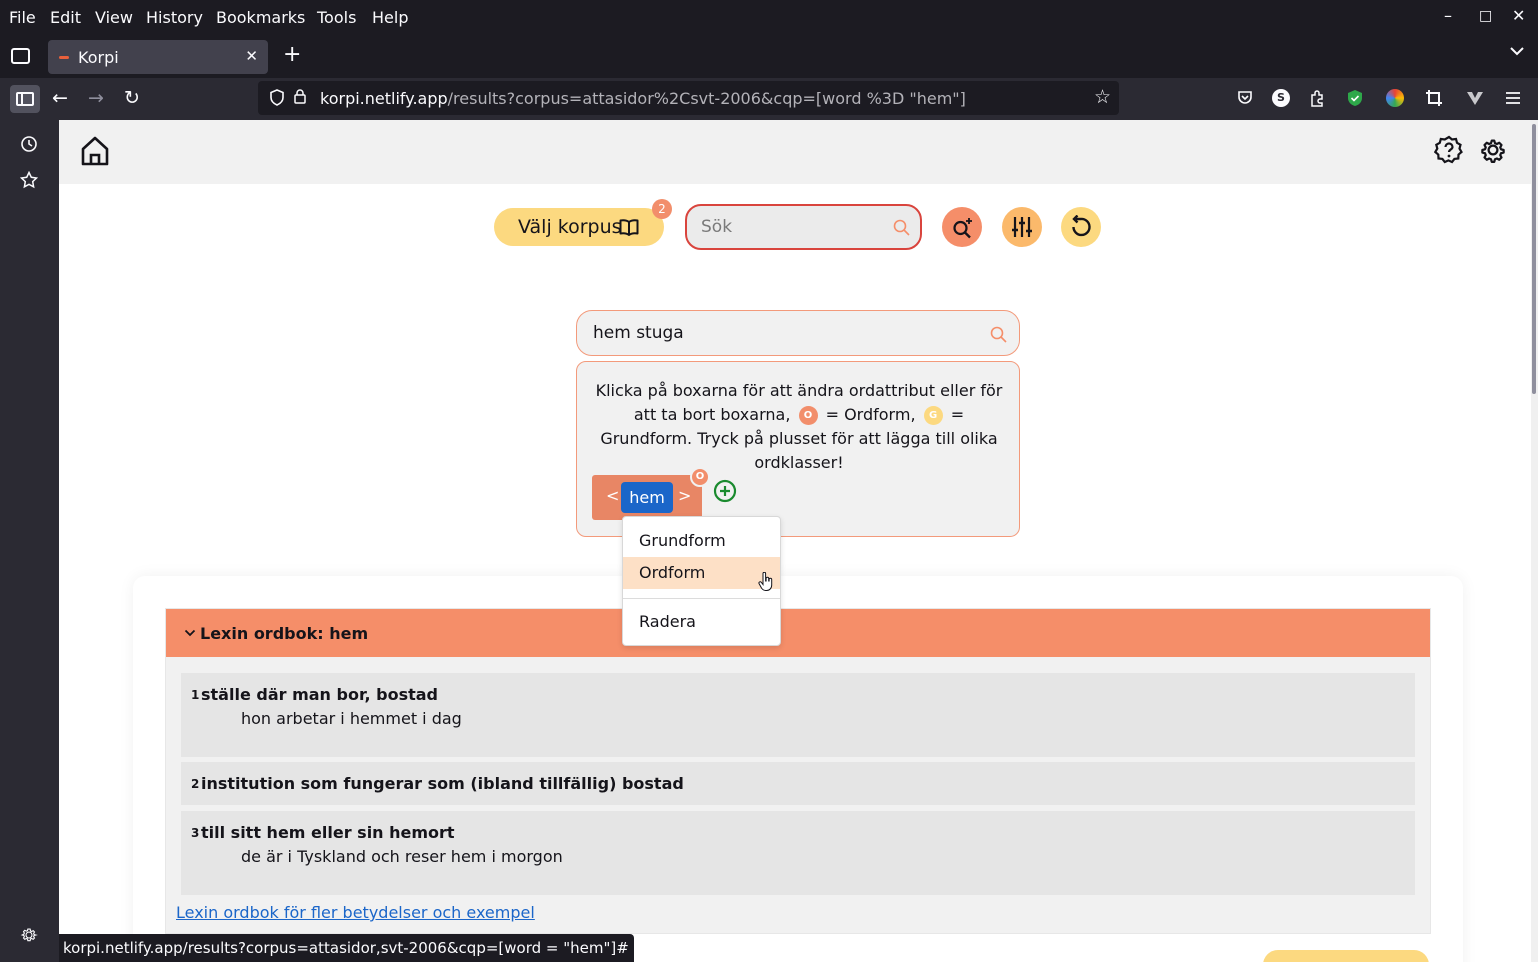  I want to click on query-search-icon, so click(998, 336).